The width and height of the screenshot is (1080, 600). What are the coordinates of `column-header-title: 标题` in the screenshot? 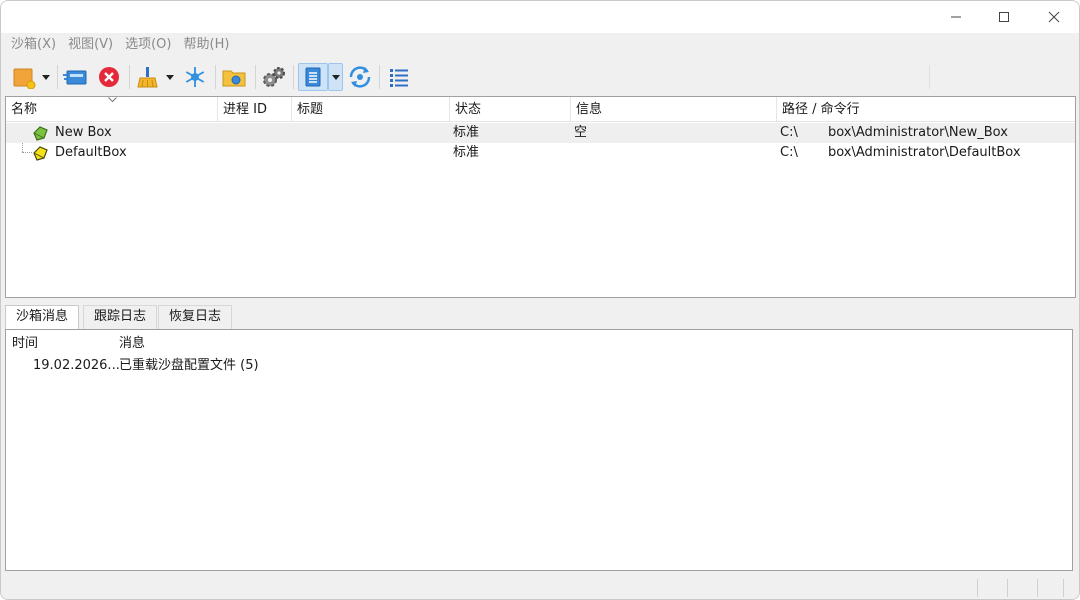 It's located at (371, 109).